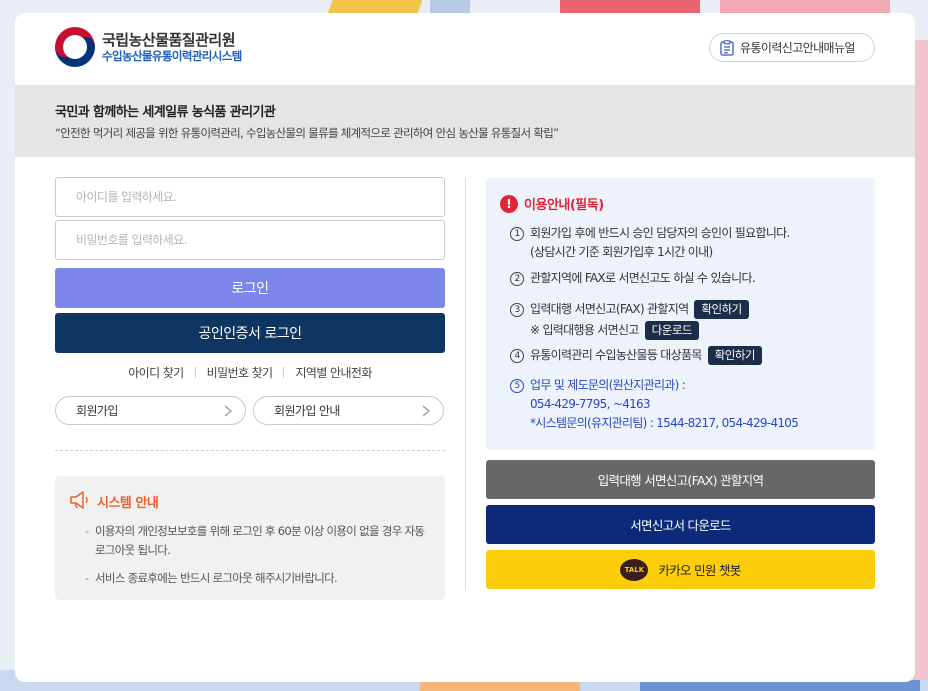 This screenshot has width=928, height=691. I want to click on find-links: 아이디 찾기 비밀번호 찾기 지역별 안내전화, so click(250, 372).